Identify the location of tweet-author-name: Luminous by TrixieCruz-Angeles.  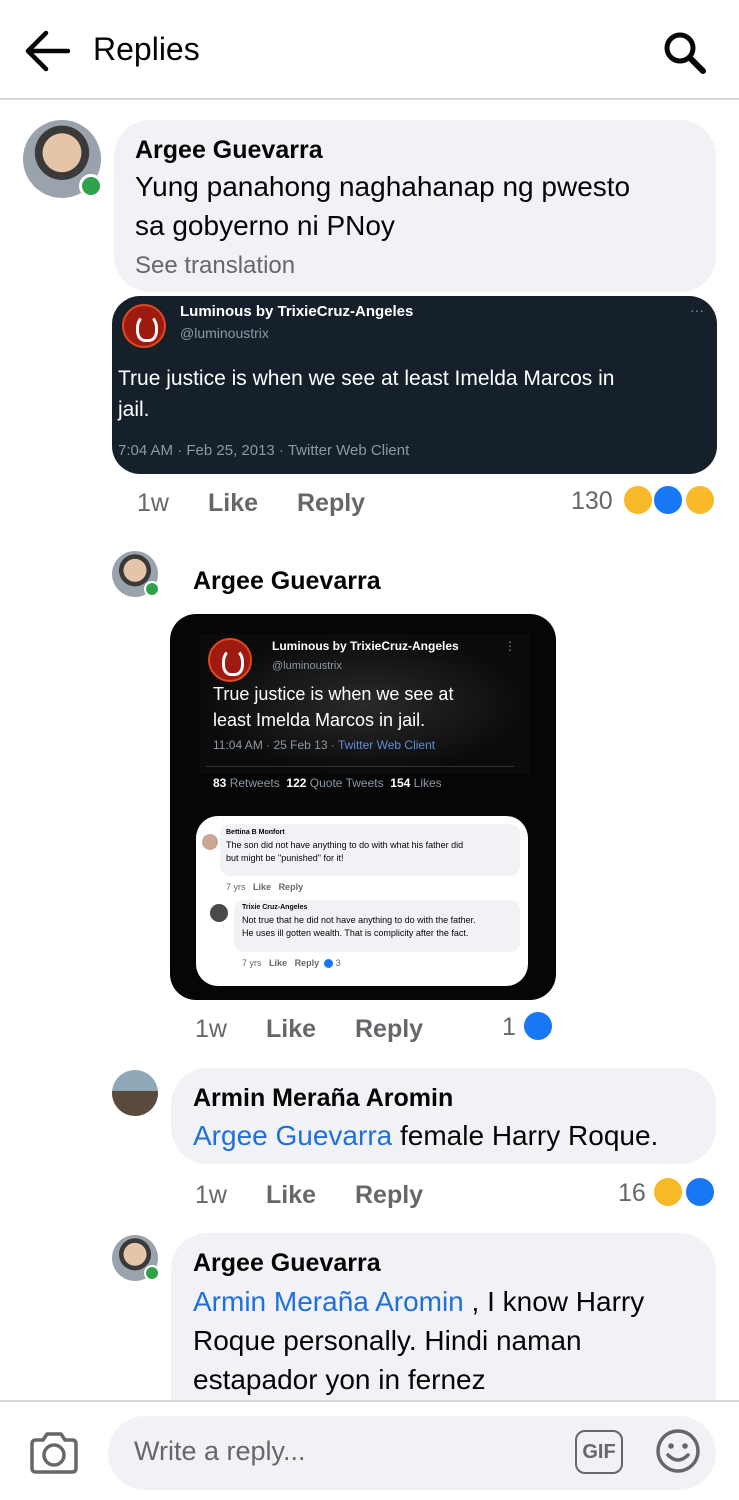
(297, 311).